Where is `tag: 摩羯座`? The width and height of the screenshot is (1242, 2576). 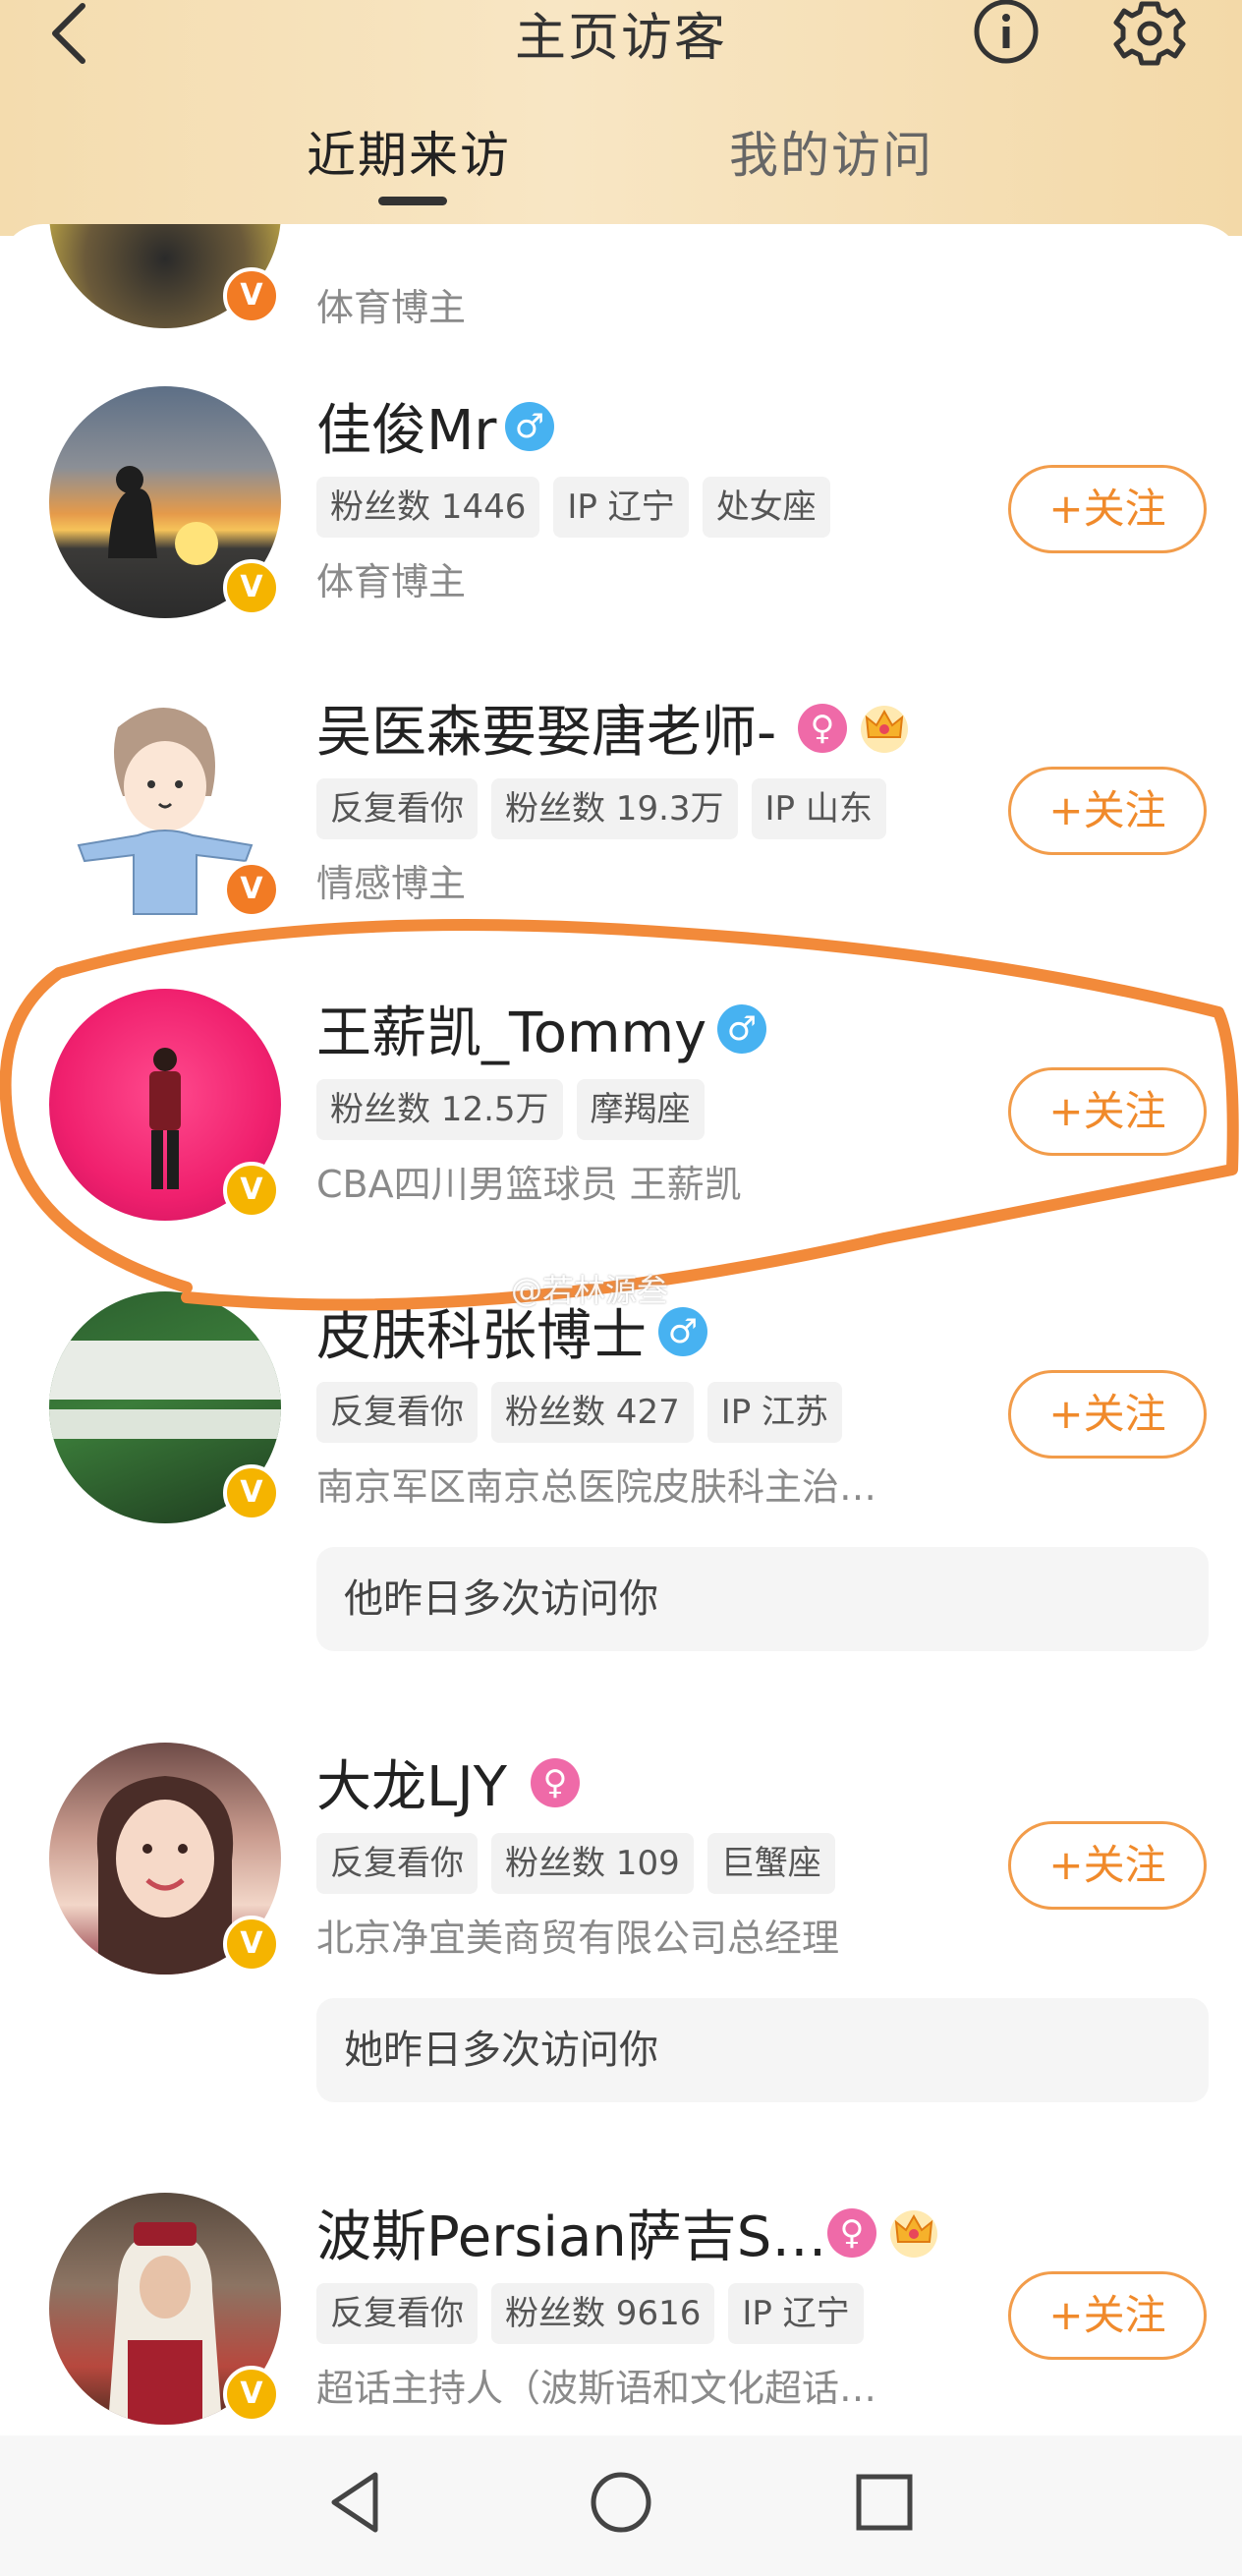
tag: 摩羯座 is located at coordinates (641, 1110).